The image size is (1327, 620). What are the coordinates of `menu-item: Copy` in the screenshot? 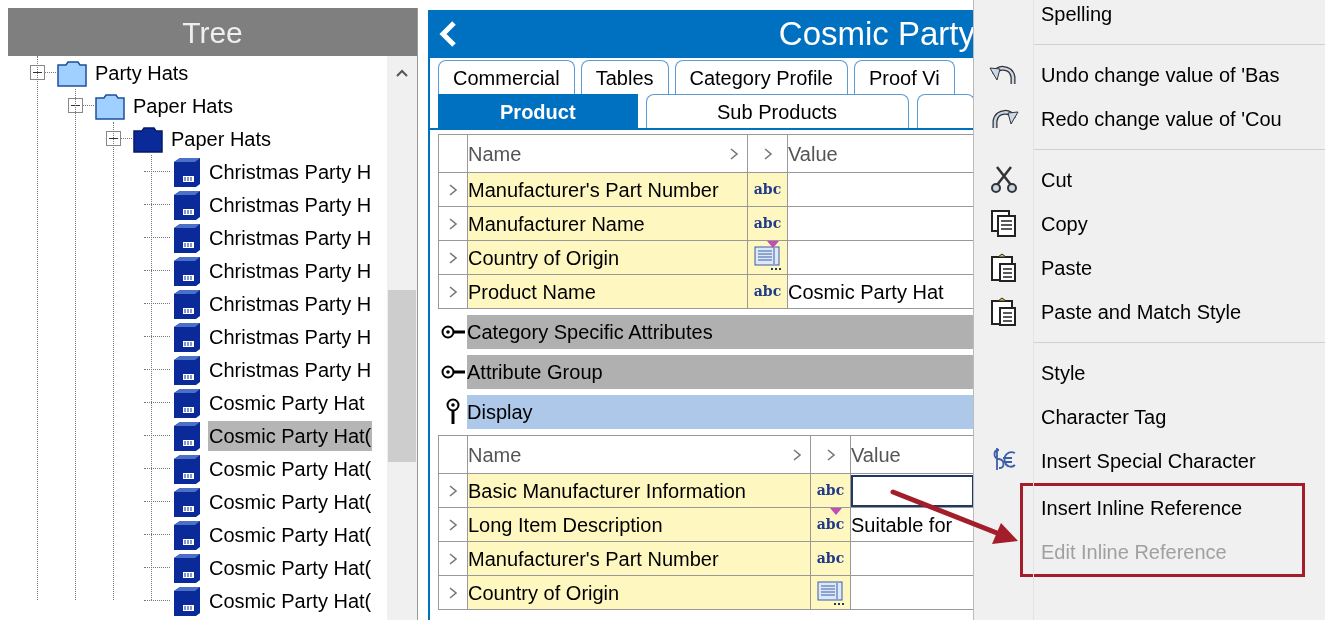 It's located at (1061, 224).